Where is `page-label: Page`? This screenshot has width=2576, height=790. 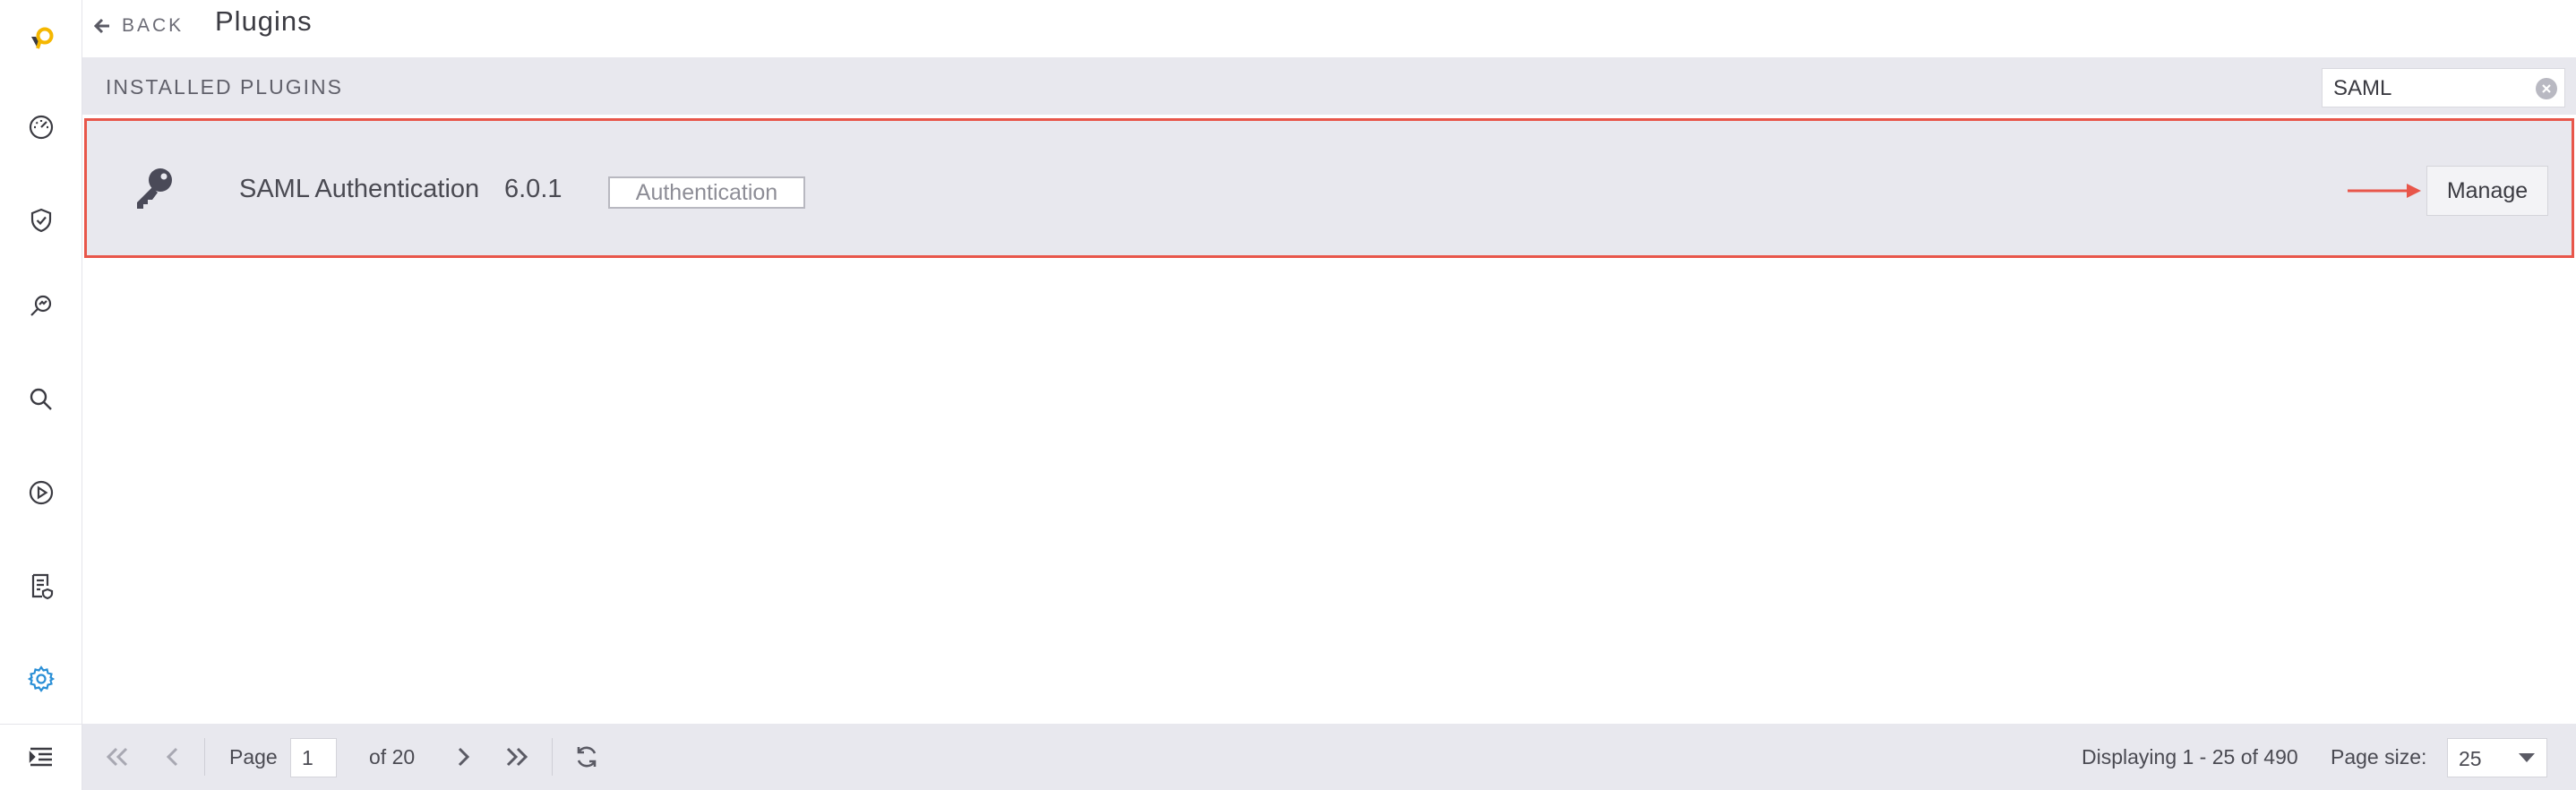
page-label: Page is located at coordinates (253, 757).